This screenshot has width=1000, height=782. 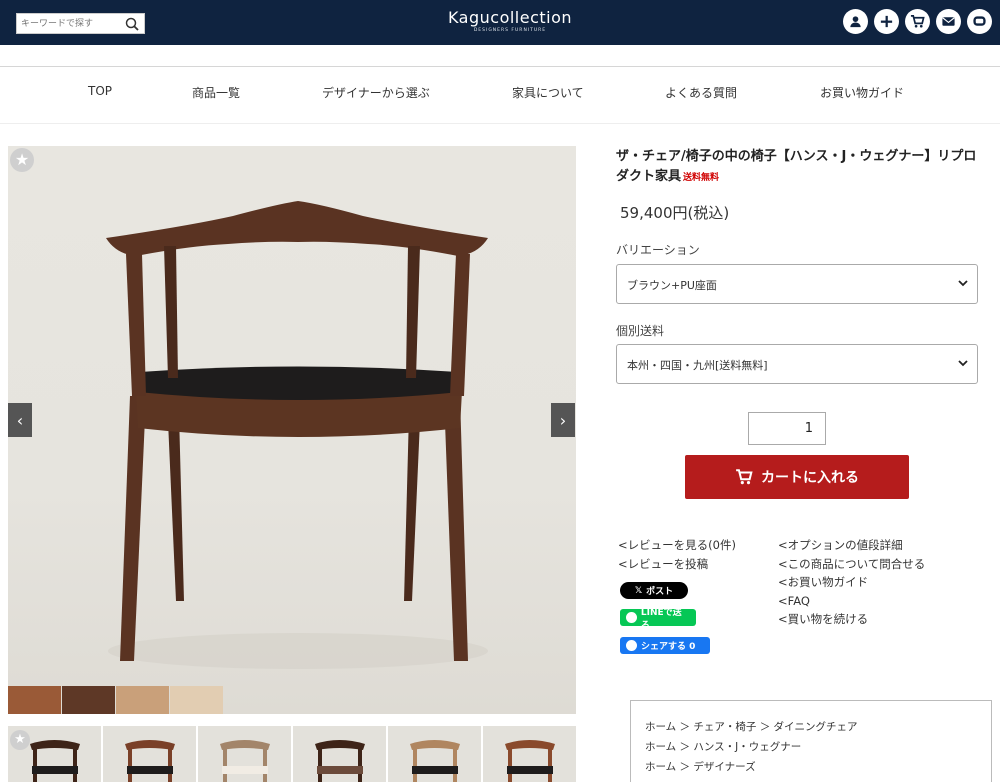 What do you see at coordinates (810, 478) in the screenshot?
I see `add-to-cart-label: カートに入れる` at bounding box center [810, 478].